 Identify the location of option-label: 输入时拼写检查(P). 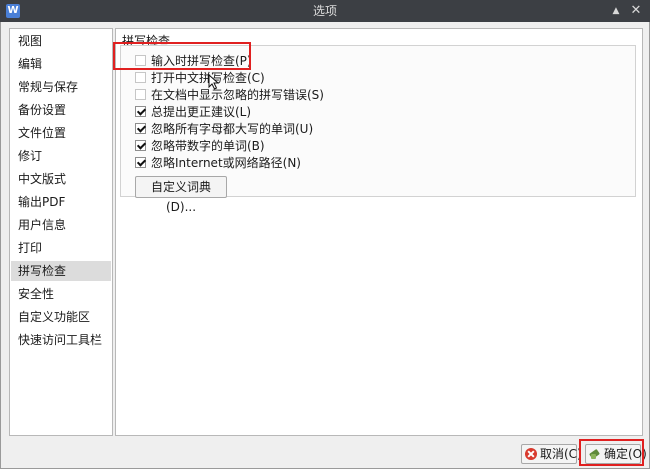
(201, 61).